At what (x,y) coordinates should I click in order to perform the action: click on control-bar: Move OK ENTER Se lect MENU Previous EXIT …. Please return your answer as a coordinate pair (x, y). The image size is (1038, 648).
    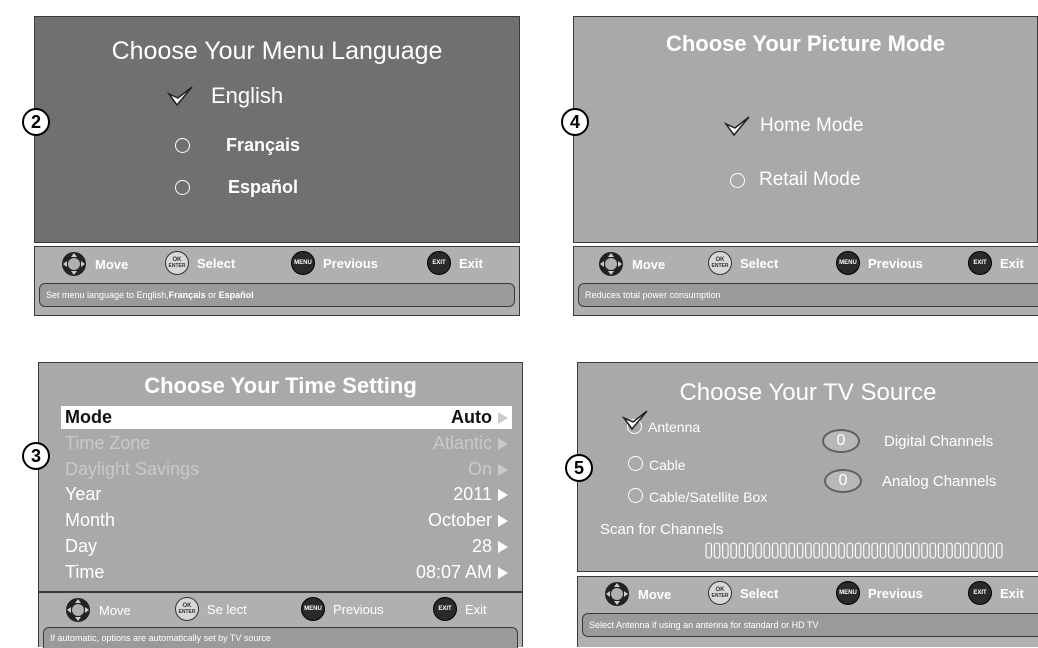
    Looking at the image, I should click on (280, 620).